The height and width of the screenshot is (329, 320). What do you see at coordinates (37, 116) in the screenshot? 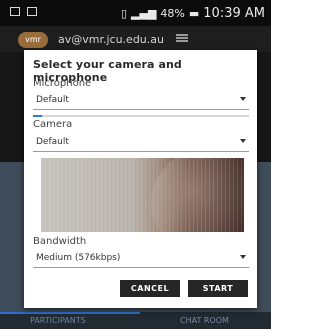
I see `microphone-level-fill` at bounding box center [37, 116].